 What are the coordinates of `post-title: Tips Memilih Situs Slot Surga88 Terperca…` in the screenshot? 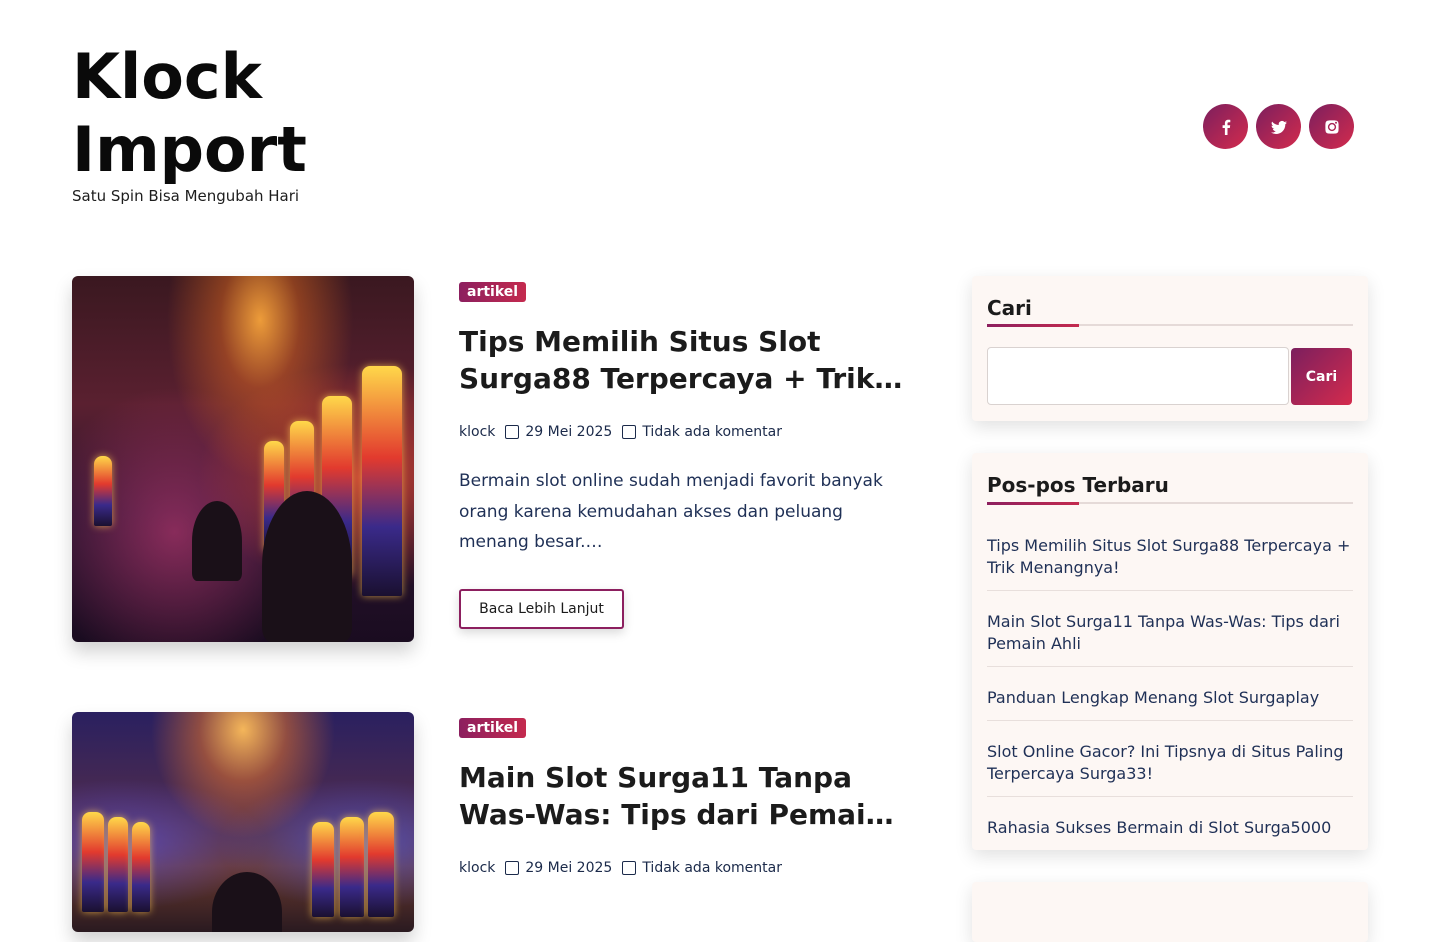 It's located at (689, 360).